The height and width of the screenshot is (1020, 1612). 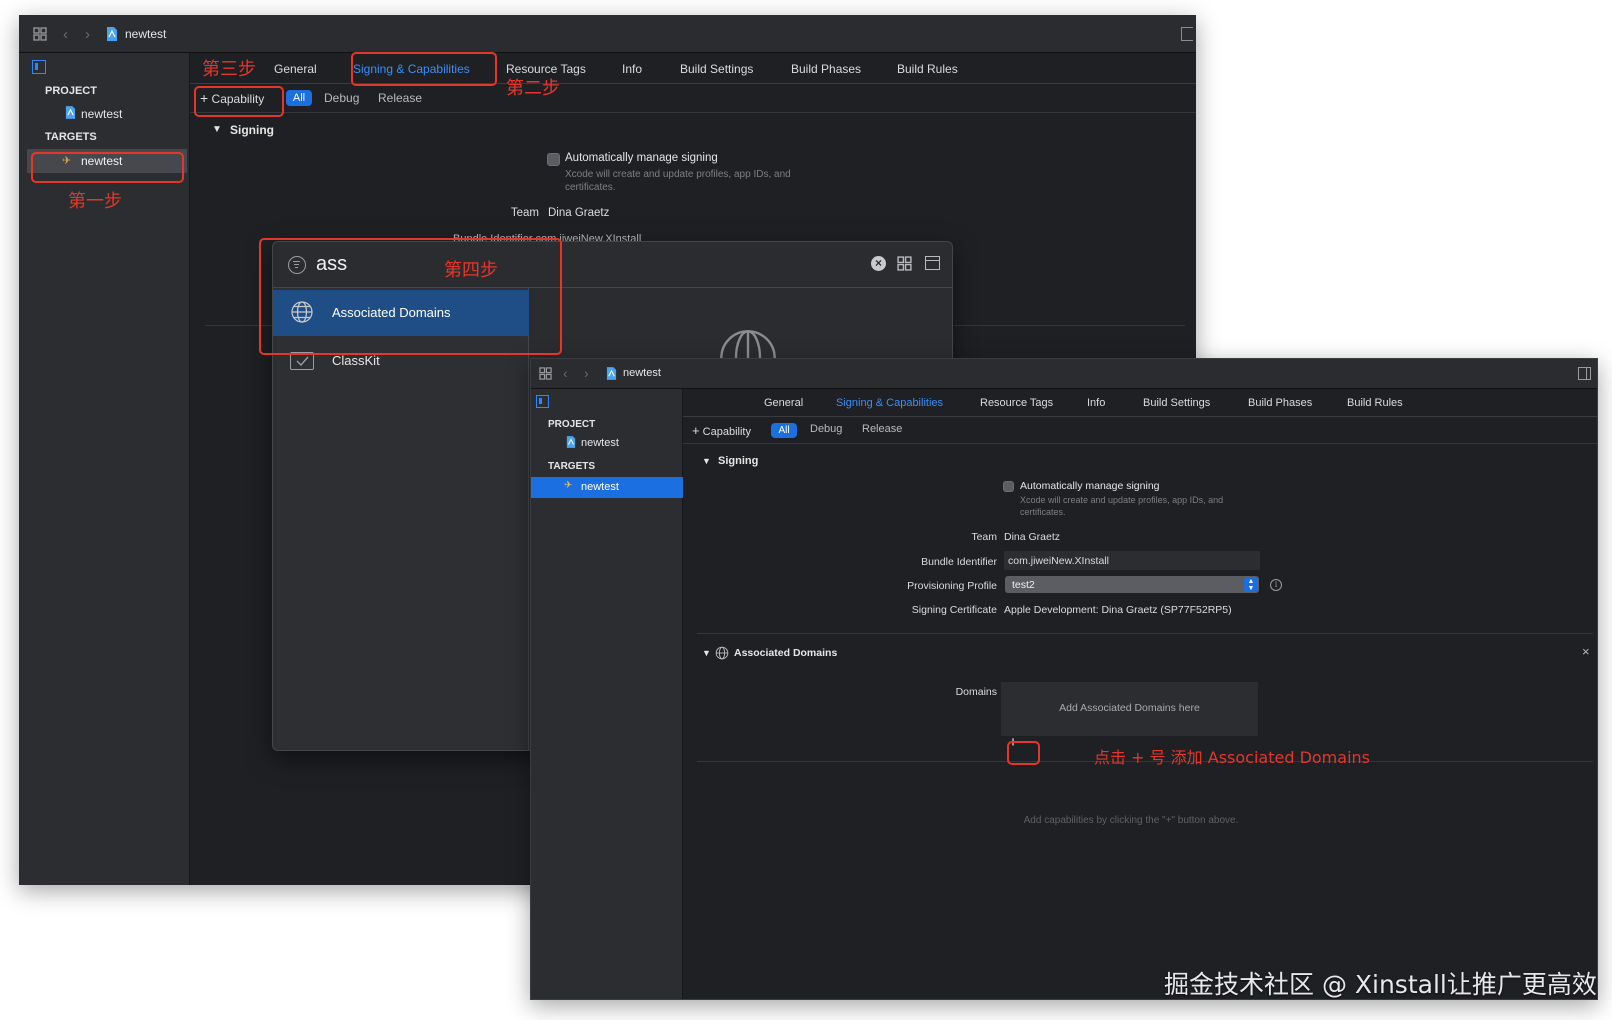 What do you see at coordinates (107, 167) in the screenshot?
I see `highlight-target-newtest` at bounding box center [107, 167].